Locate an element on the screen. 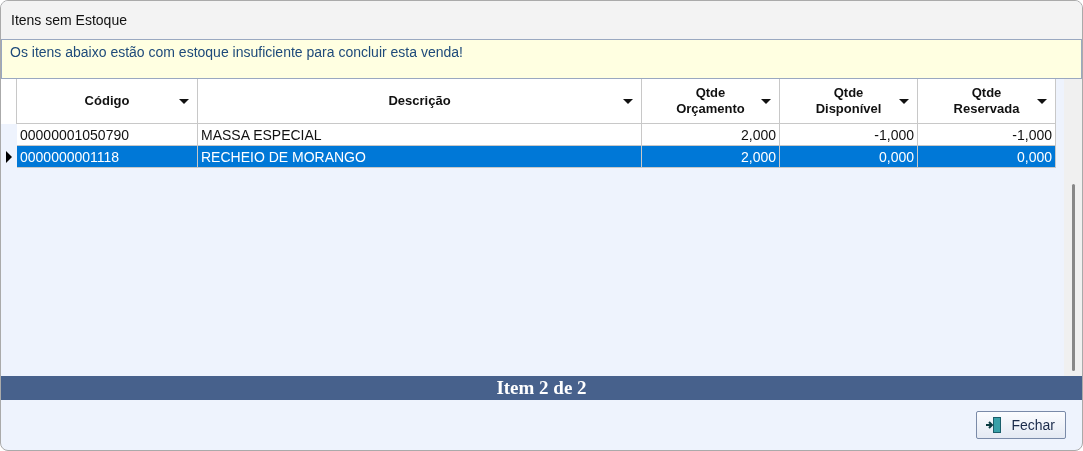 The height and width of the screenshot is (451, 1083). table-row: 0000000001118 RECHEIO DE MORANGO 2,000 0,000 0,000 is located at coordinates (532, 157).